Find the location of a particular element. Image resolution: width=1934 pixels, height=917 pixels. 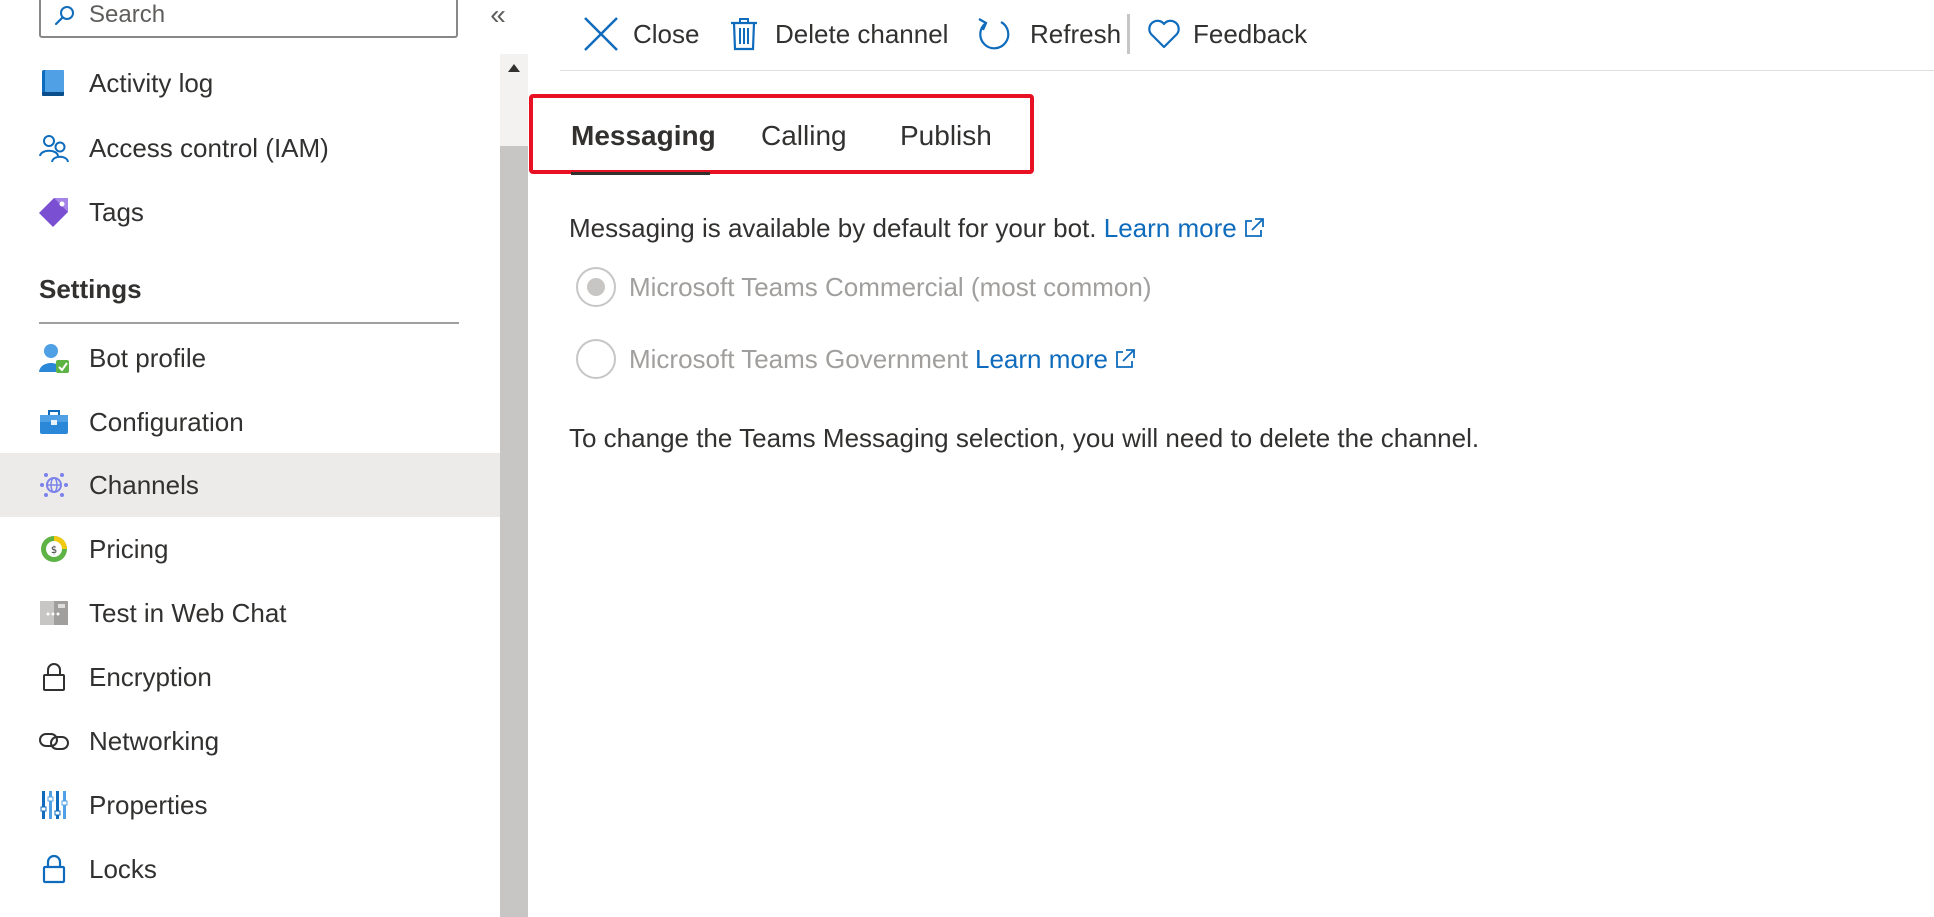

sidebar-item-encryption: Encryption is located at coordinates (250, 677).